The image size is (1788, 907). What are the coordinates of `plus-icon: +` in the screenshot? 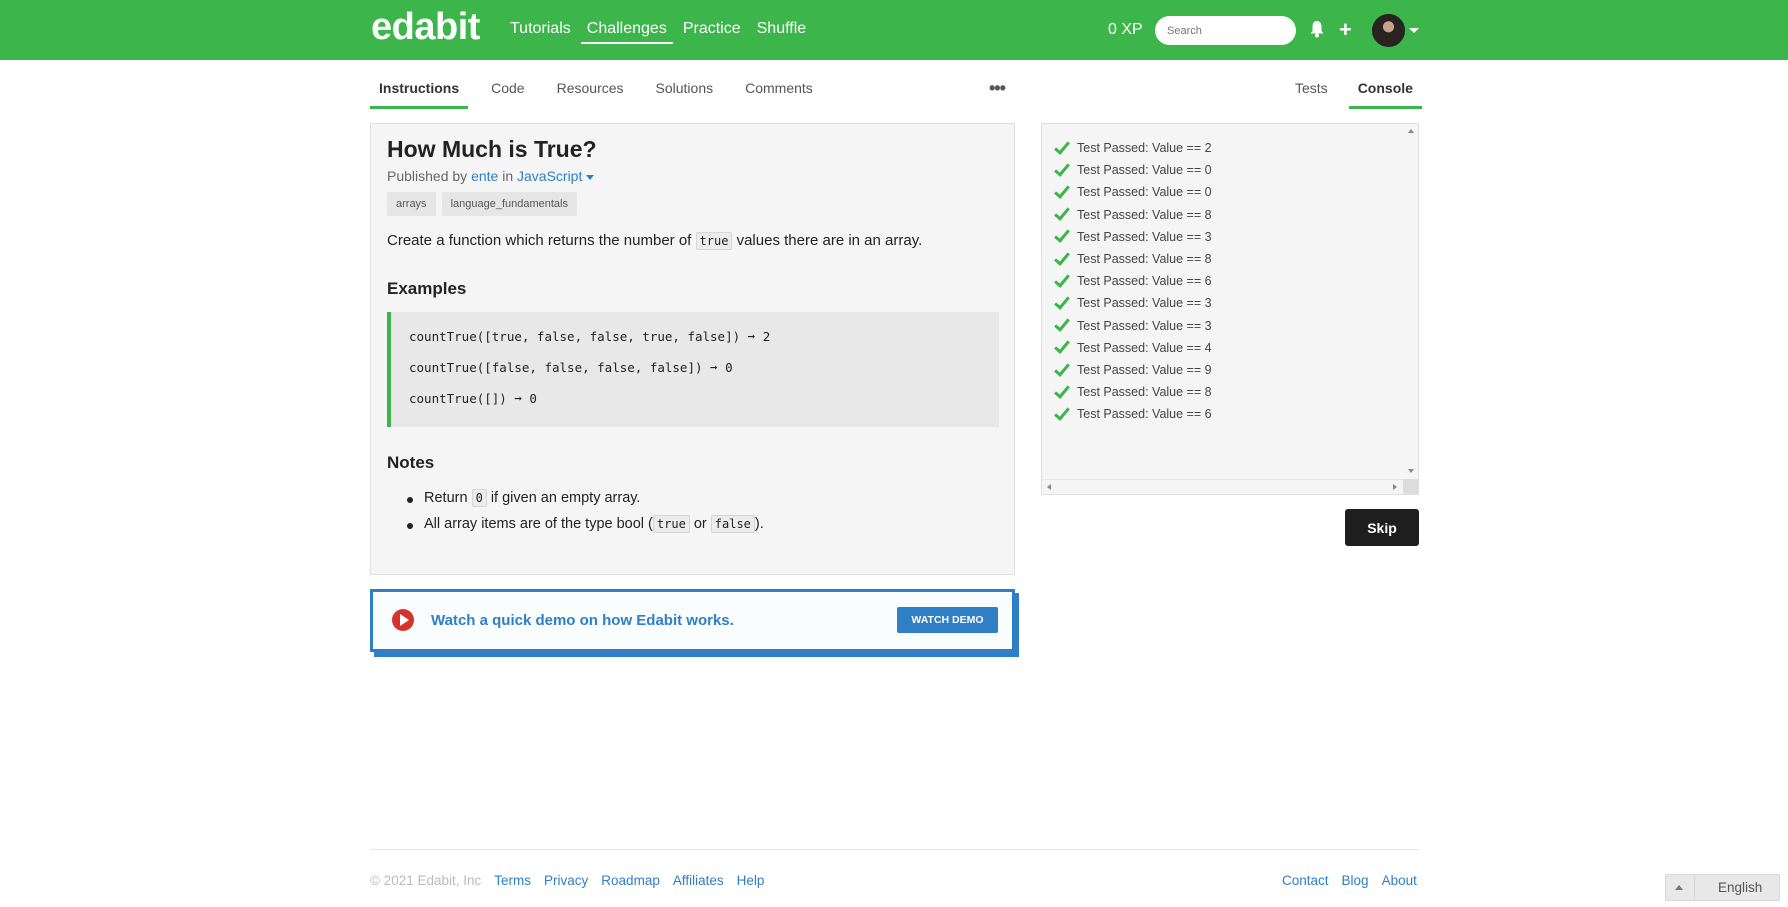 It's located at (1345, 30).